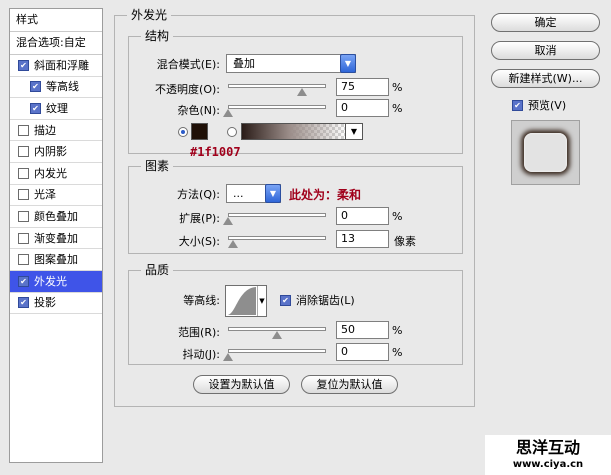 The width and height of the screenshot is (611, 475). What do you see at coordinates (157, 166) in the screenshot?
I see `elements-title: 图素` at bounding box center [157, 166].